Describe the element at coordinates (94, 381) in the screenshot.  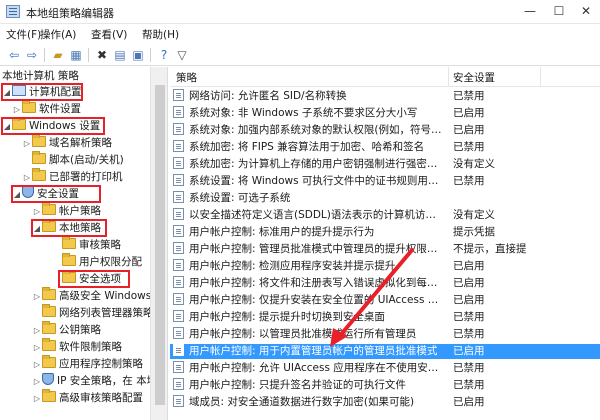
I see `tree-ipsec: ▷ IP 安全策略，在 本地` at that location.